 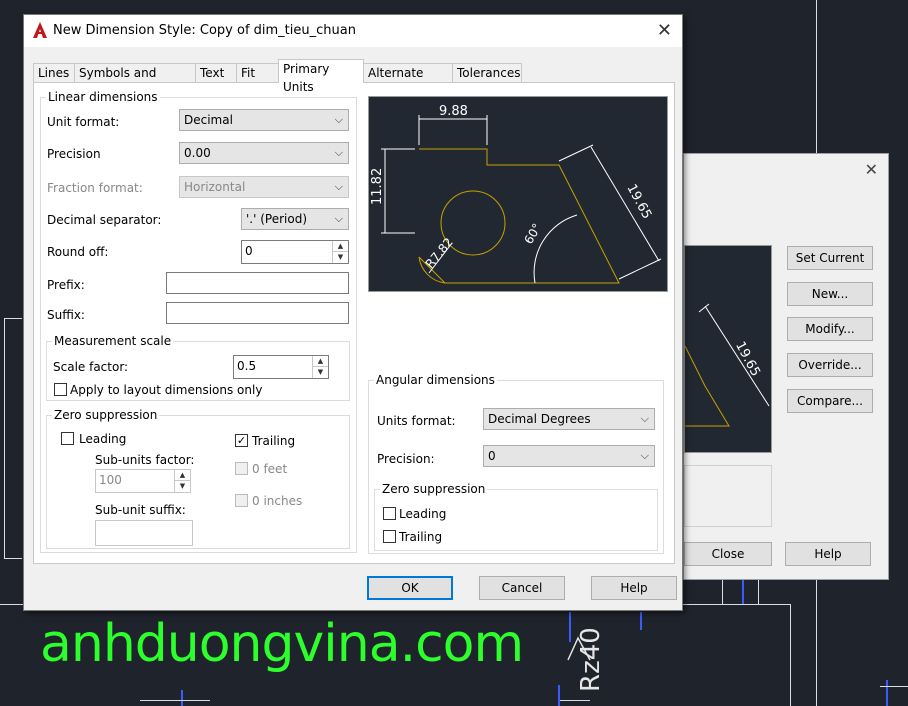 What do you see at coordinates (95, 188) in the screenshot?
I see `fraction-format-label: Fraction format:` at bounding box center [95, 188].